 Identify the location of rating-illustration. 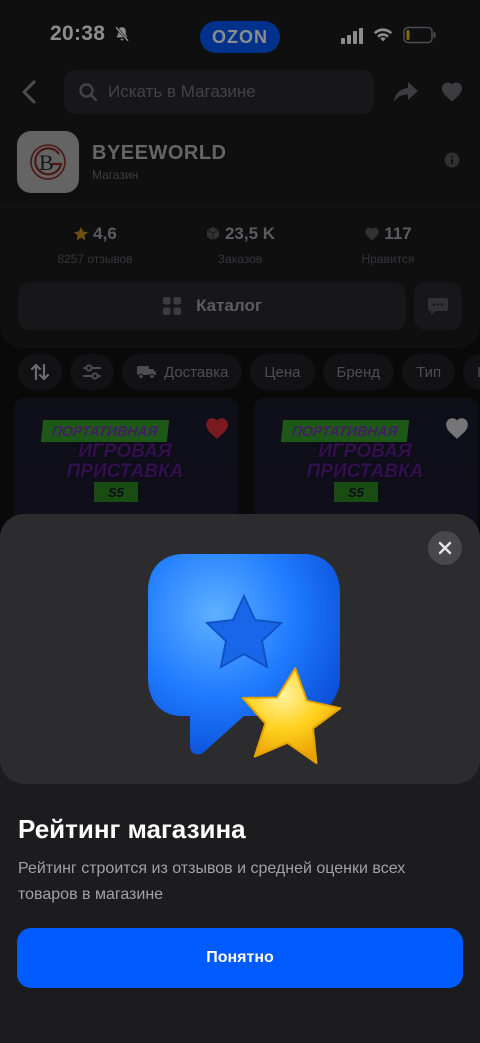
(245, 659).